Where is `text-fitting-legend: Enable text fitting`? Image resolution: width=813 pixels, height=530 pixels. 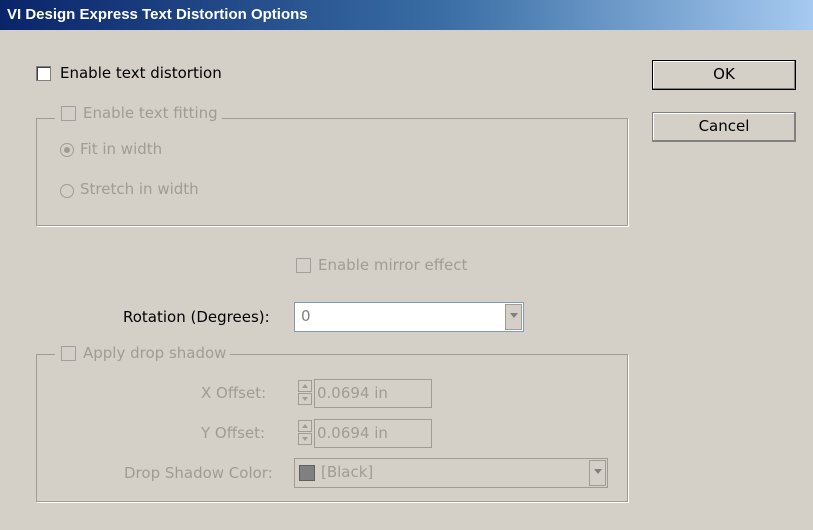
text-fitting-legend: Enable text fitting is located at coordinates (138, 114).